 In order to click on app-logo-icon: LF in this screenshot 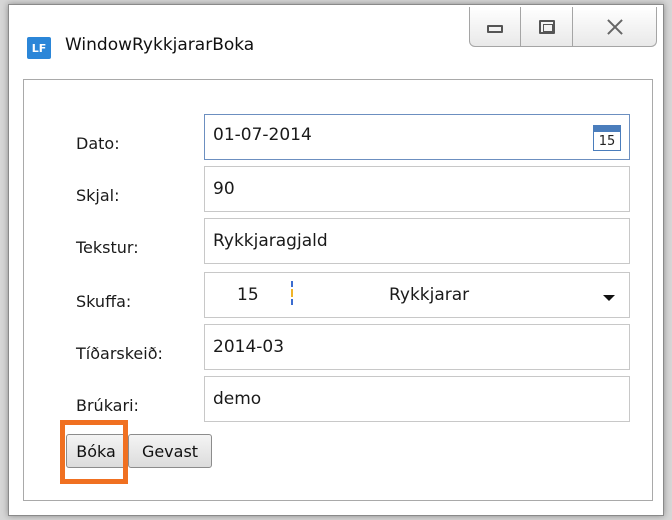, I will do `click(39, 48)`.